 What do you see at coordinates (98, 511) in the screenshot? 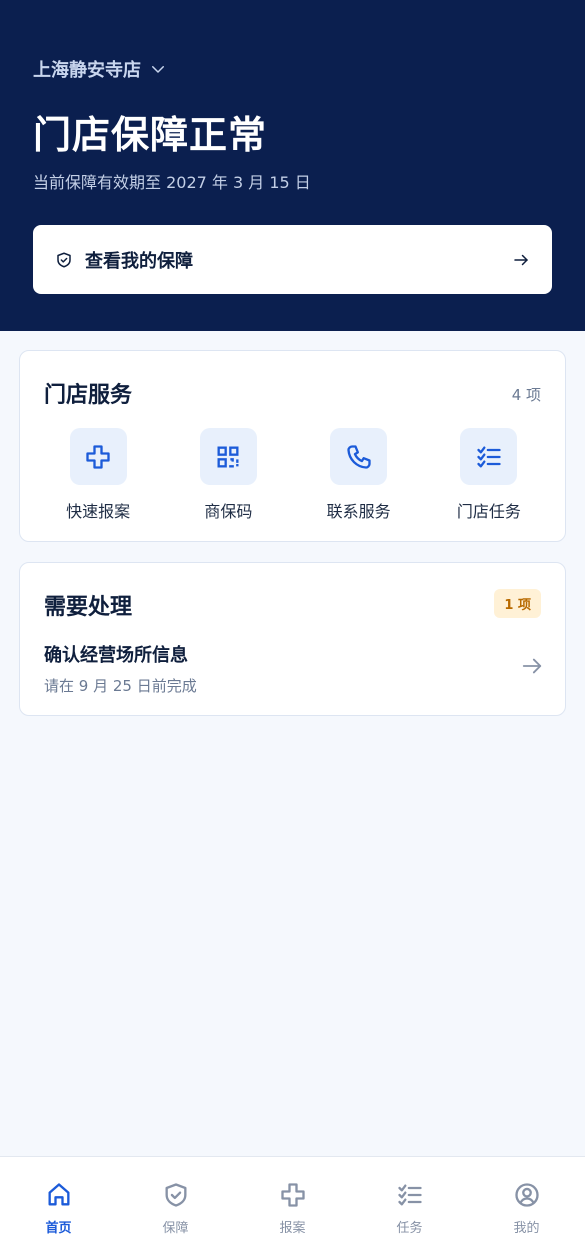
I see `service-label: 快速报案` at bounding box center [98, 511].